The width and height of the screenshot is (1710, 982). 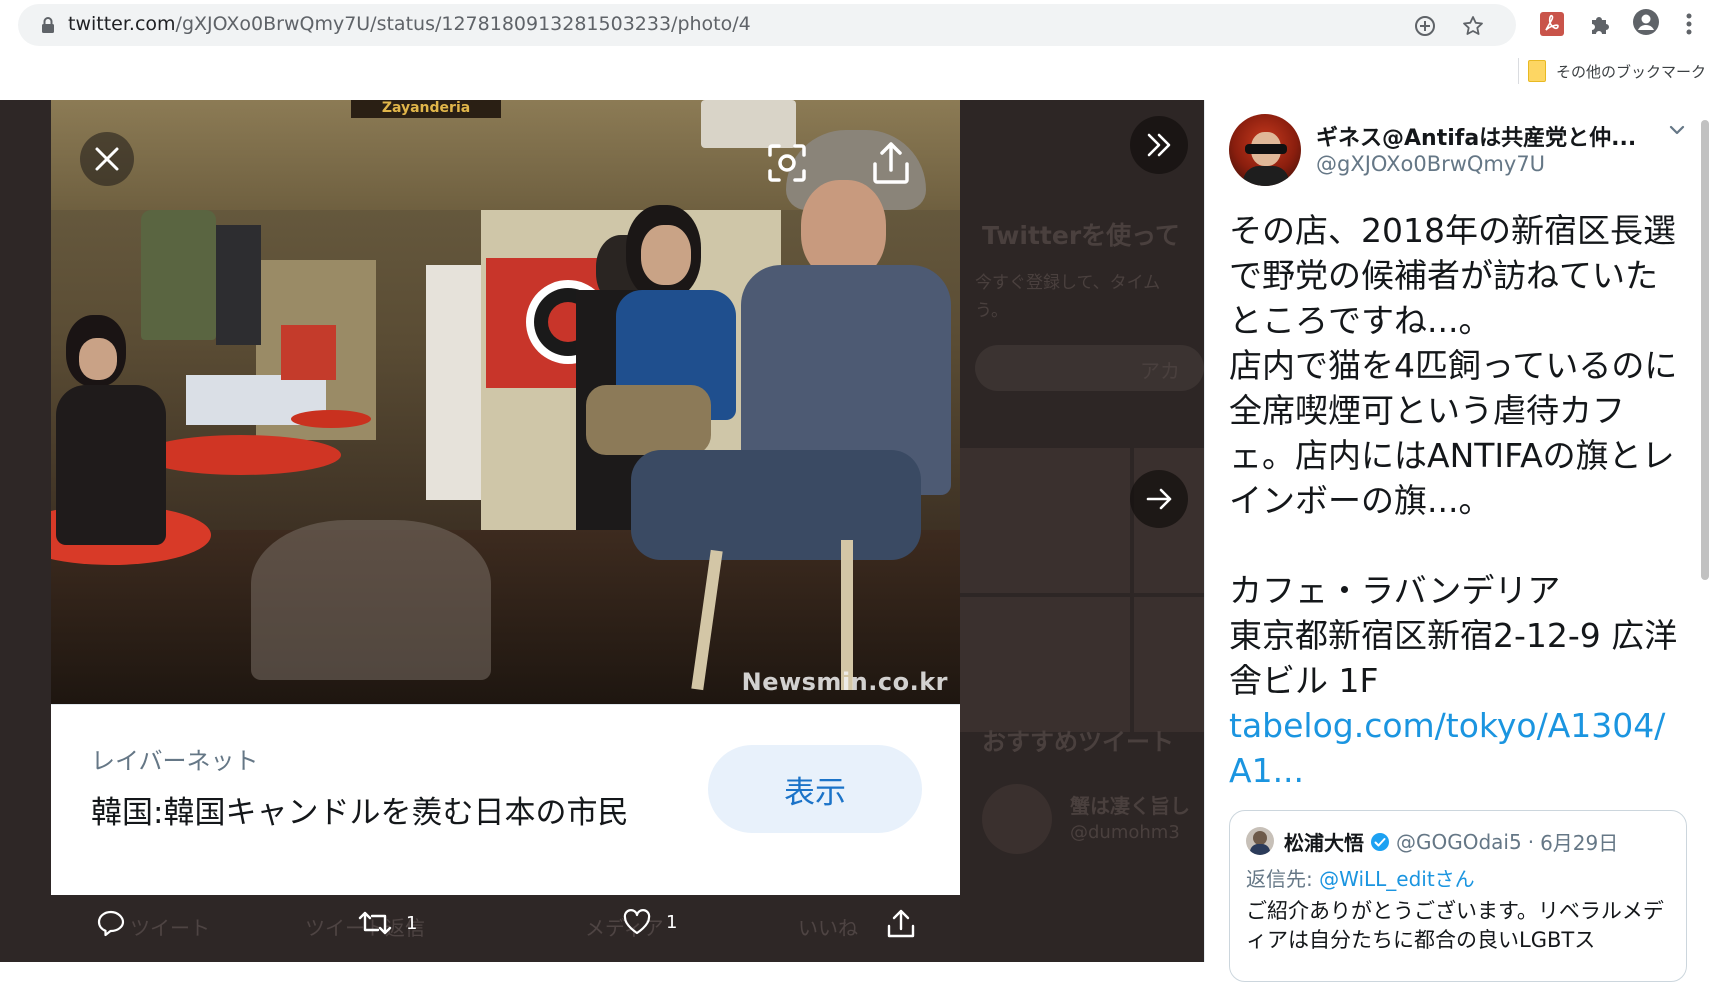 I want to click on reply-icon, so click(x=111, y=923).